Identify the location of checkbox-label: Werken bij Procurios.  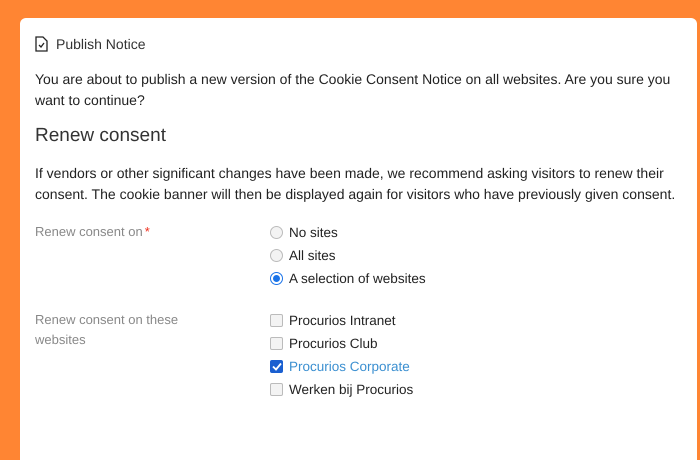
(351, 389).